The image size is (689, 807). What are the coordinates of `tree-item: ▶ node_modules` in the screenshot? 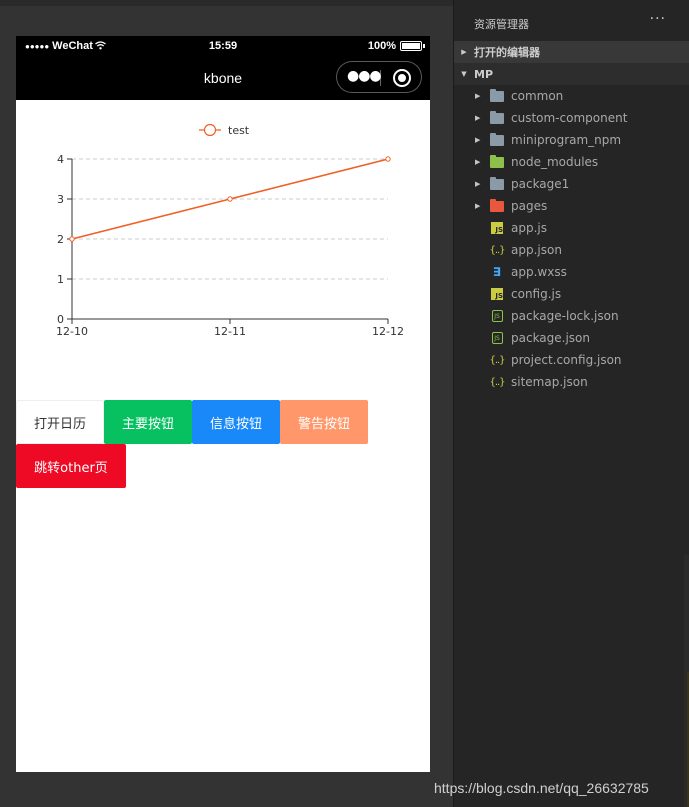 It's located at (571, 162).